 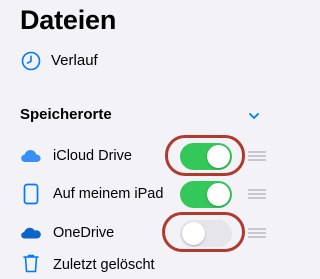 I want to click on location-row-recently-deleted: Zuletzt gelöscht, so click(x=87, y=265).